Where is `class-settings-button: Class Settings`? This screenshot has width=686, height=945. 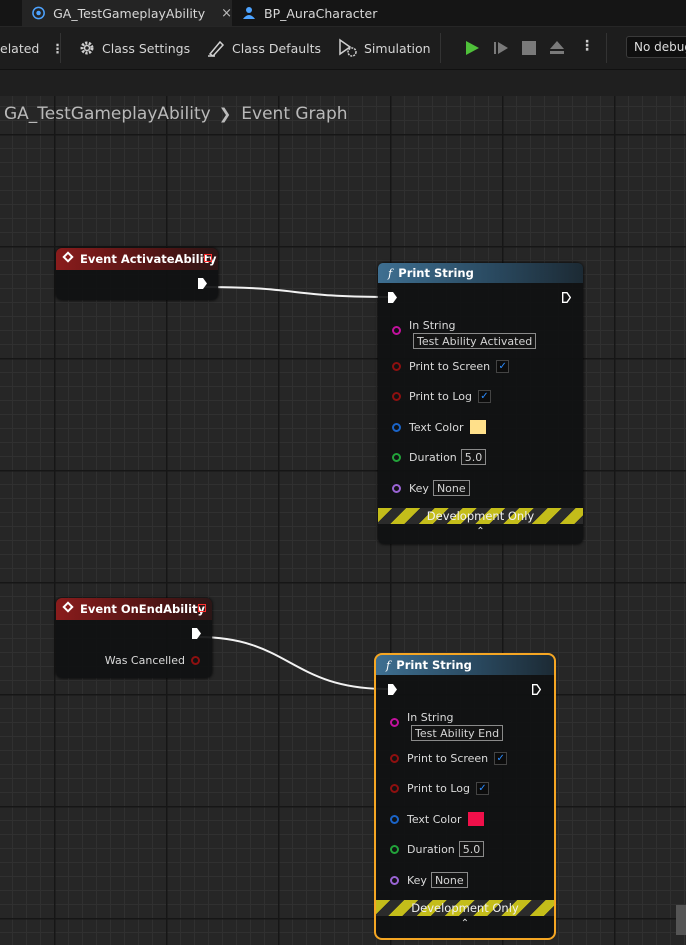
class-settings-button: Class Settings is located at coordinates (134, 48).